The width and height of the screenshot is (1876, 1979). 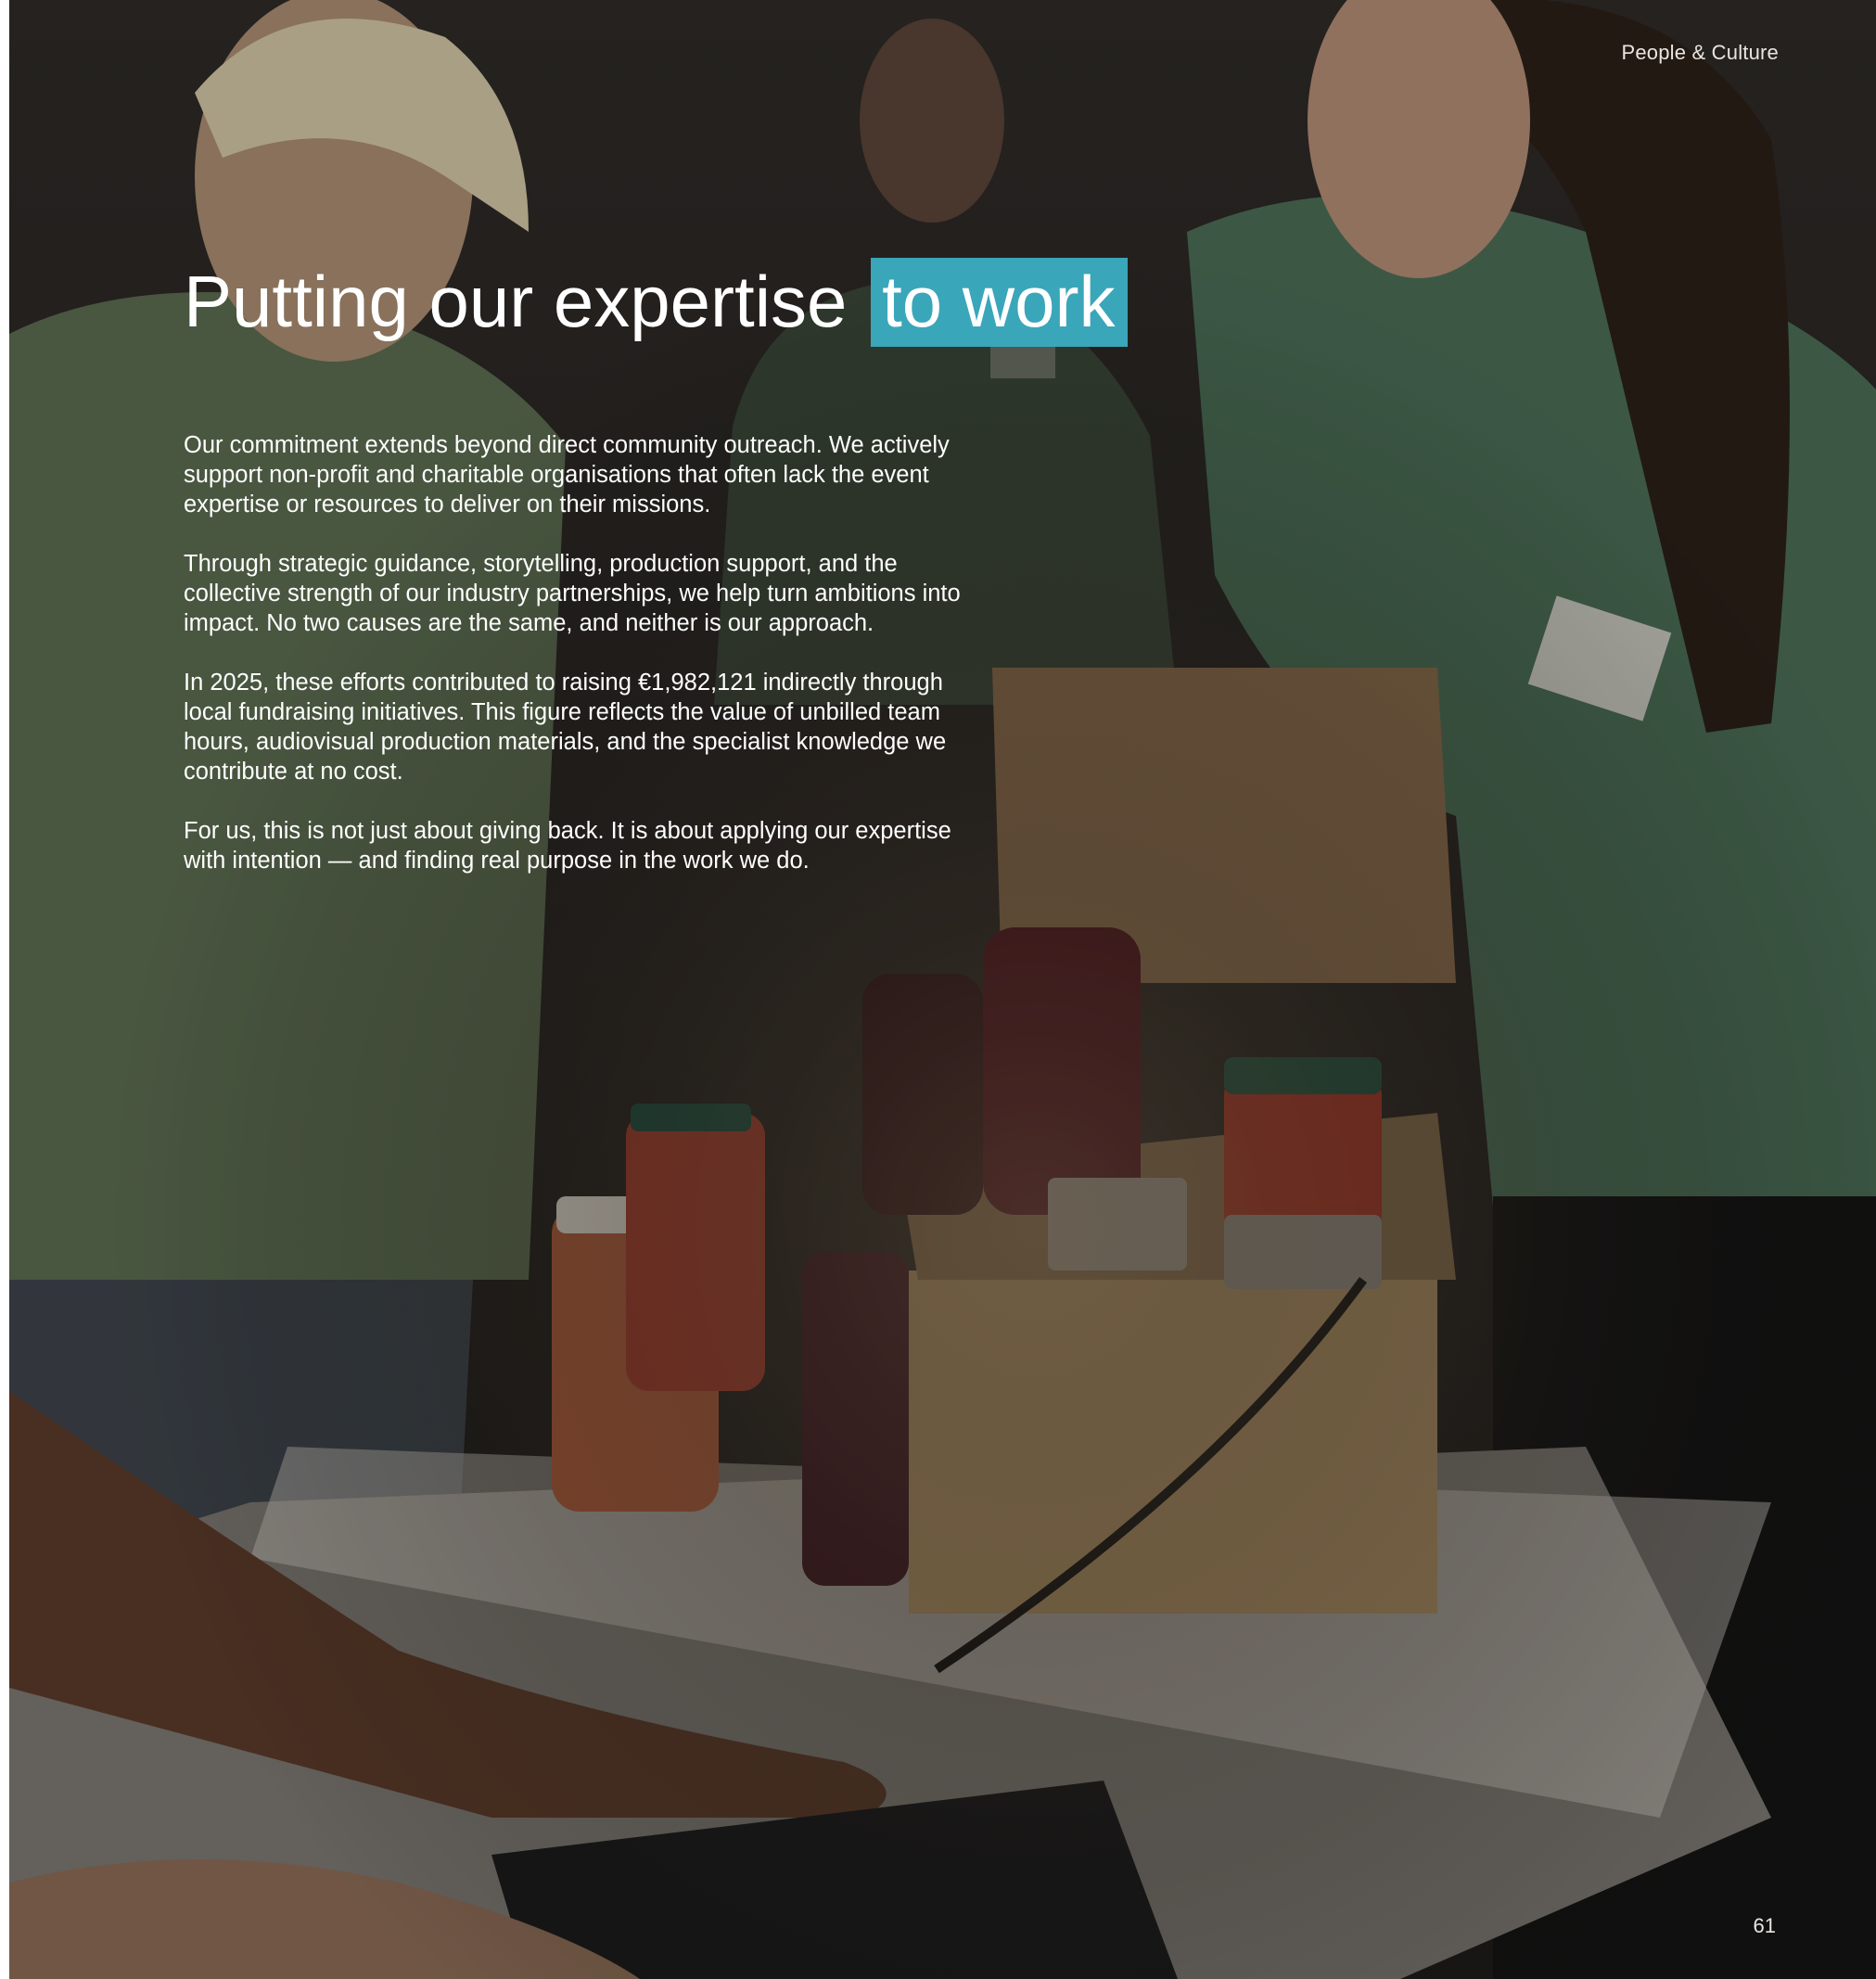 I want to click on page-headline: Putting our expertise to work, so click(x=657, y=303).